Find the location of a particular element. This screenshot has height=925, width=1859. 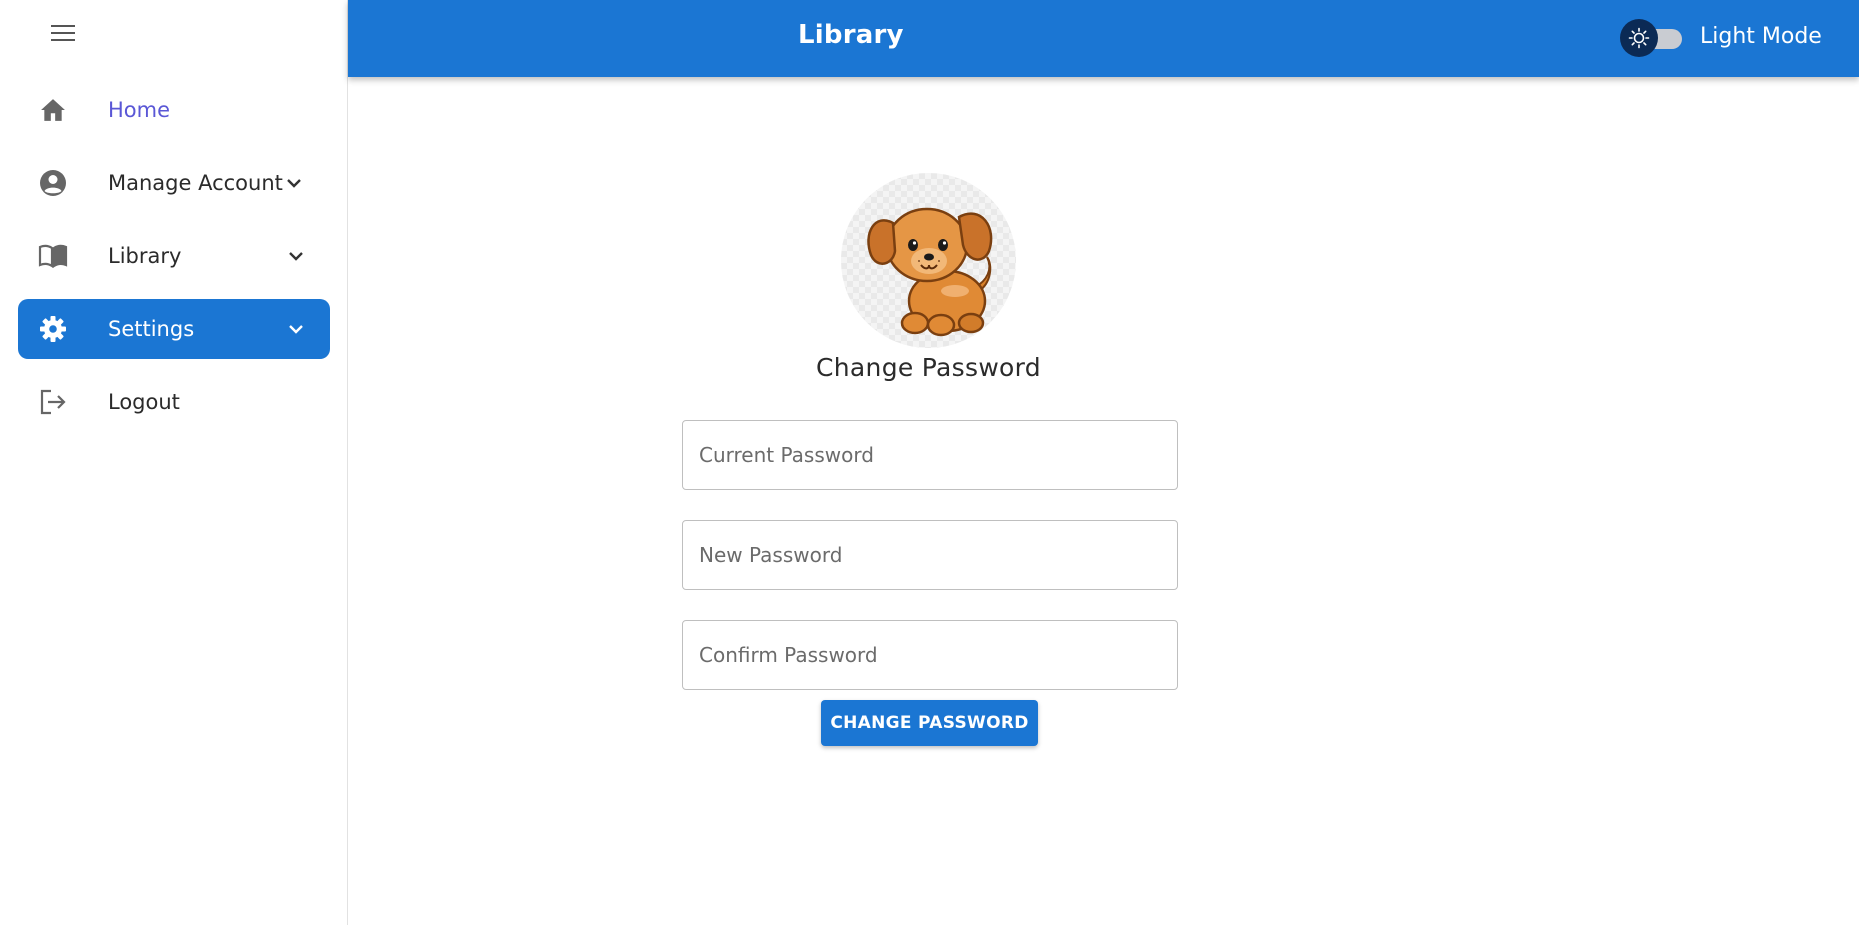

sidebar-item-library: Library is located at coordinates (174, 256).